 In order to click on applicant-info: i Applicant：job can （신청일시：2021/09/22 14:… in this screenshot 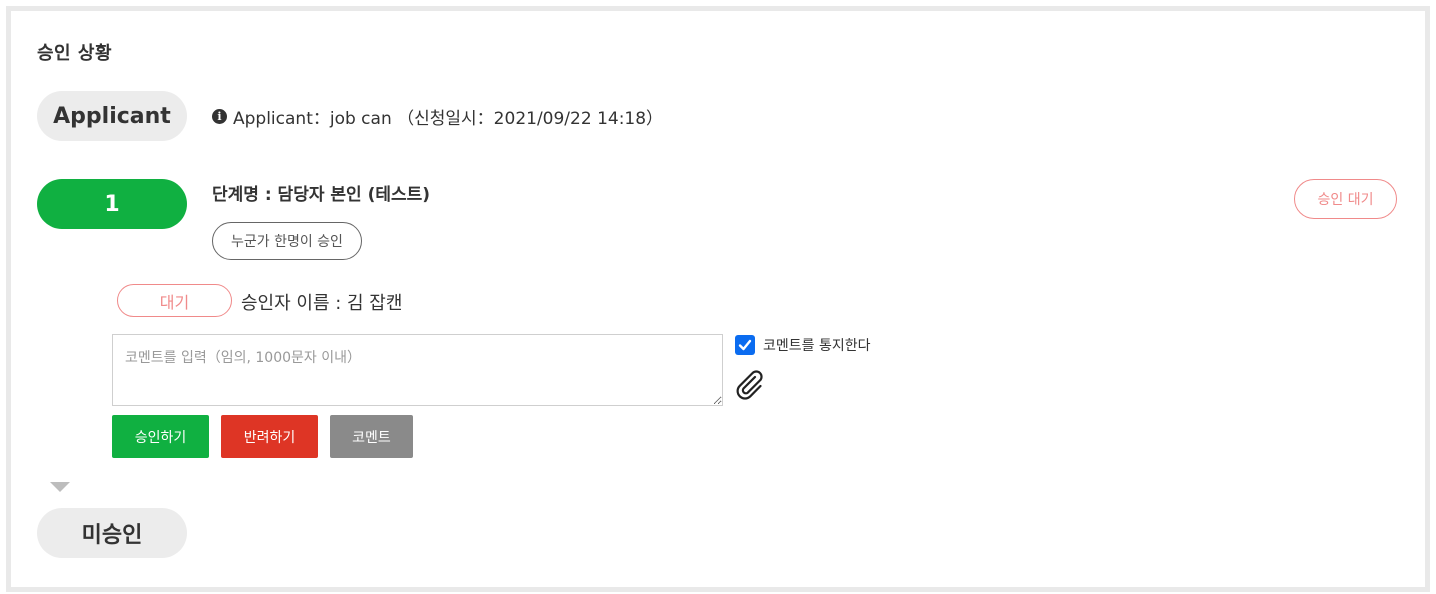, I will do `click(437, 116)`.